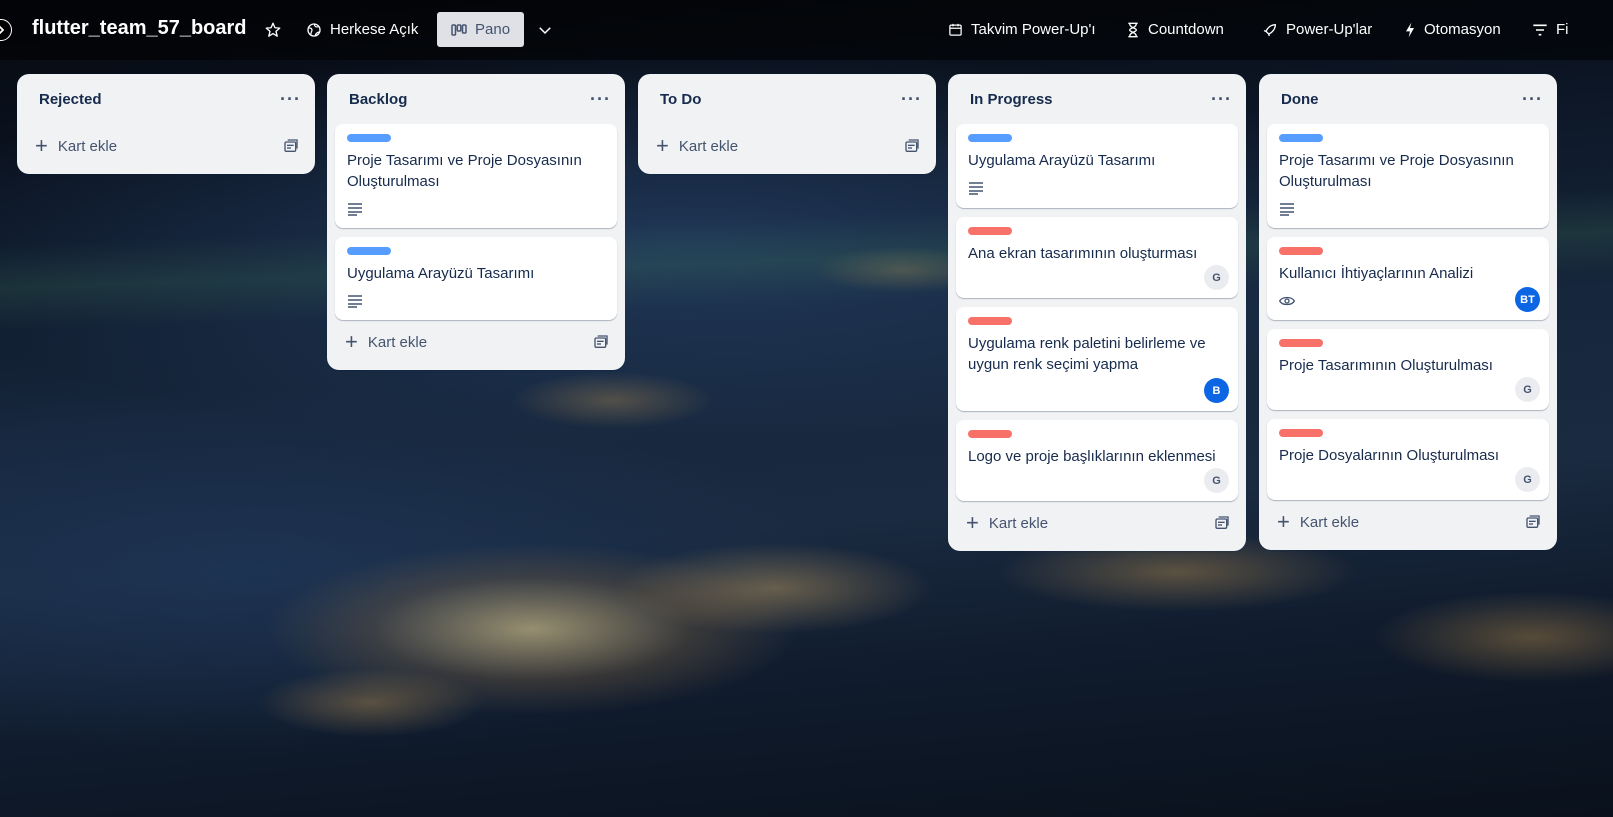 The image size is (1613, 817). I want to click on card: Logo ve proje başlıklarının eklenmesi G, so click(1097, 460).